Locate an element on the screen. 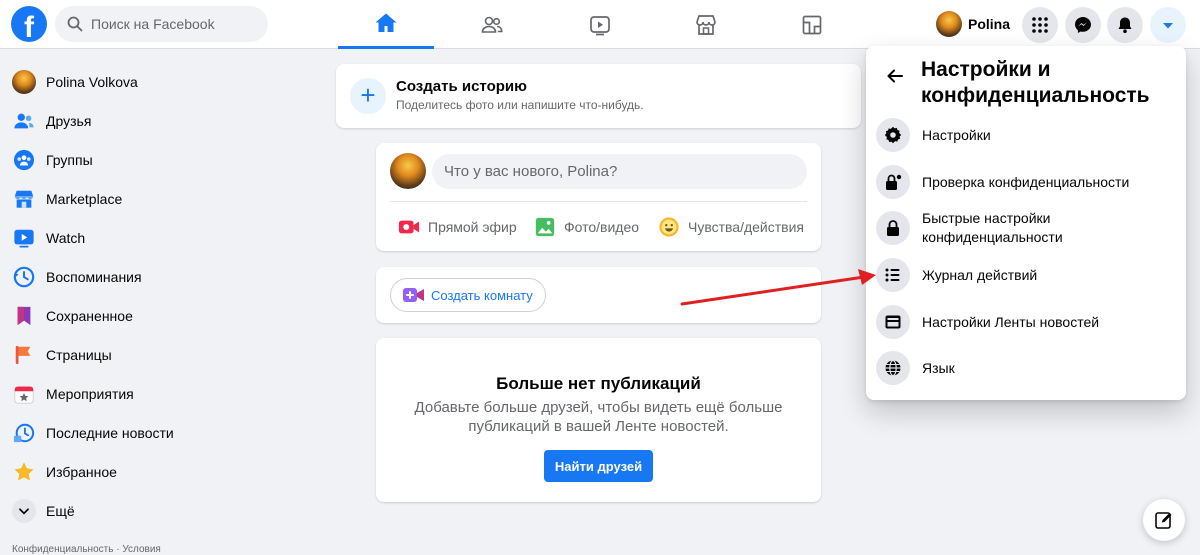 The image size is (1200, 555). top-navigation-bar: f Polina is located at coordinates (600, 24).